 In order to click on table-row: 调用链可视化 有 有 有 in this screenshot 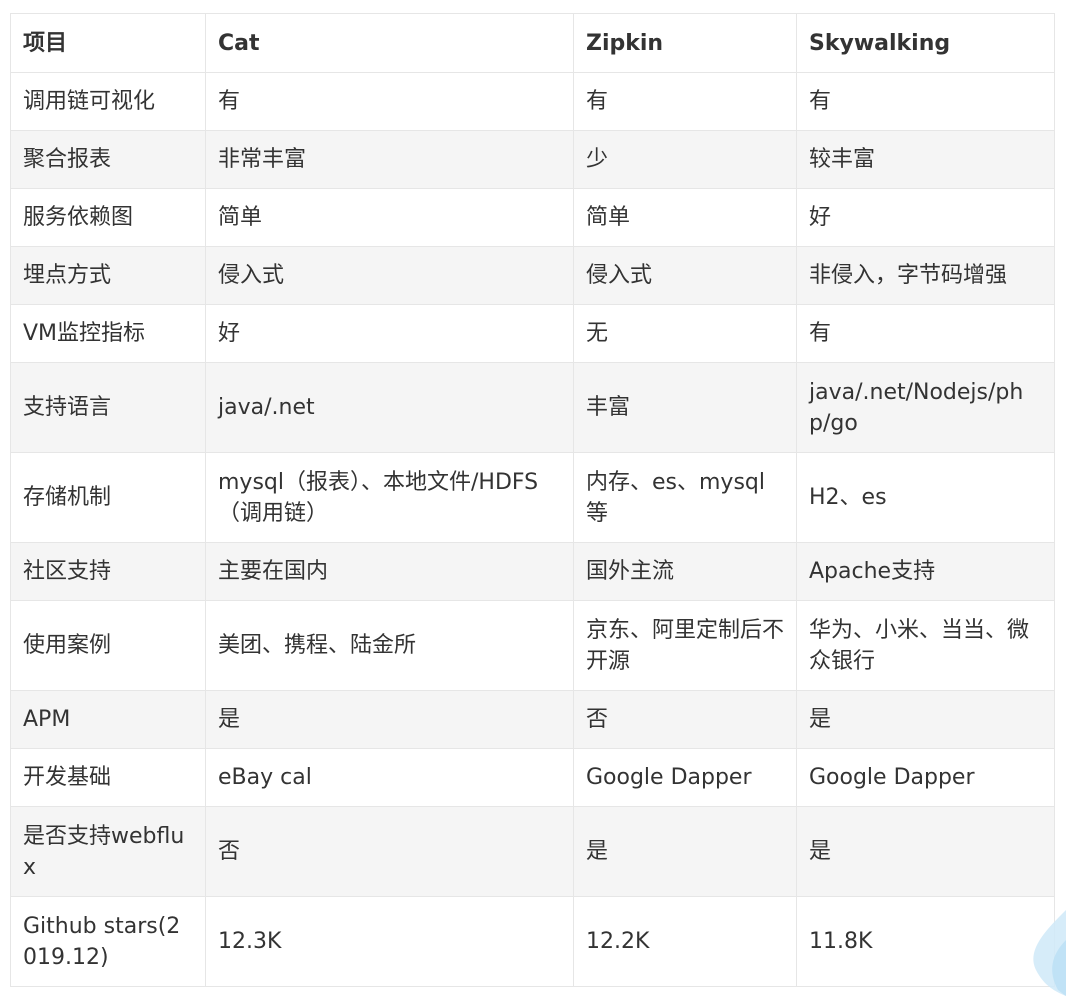, I will do `click(532, 101)`.